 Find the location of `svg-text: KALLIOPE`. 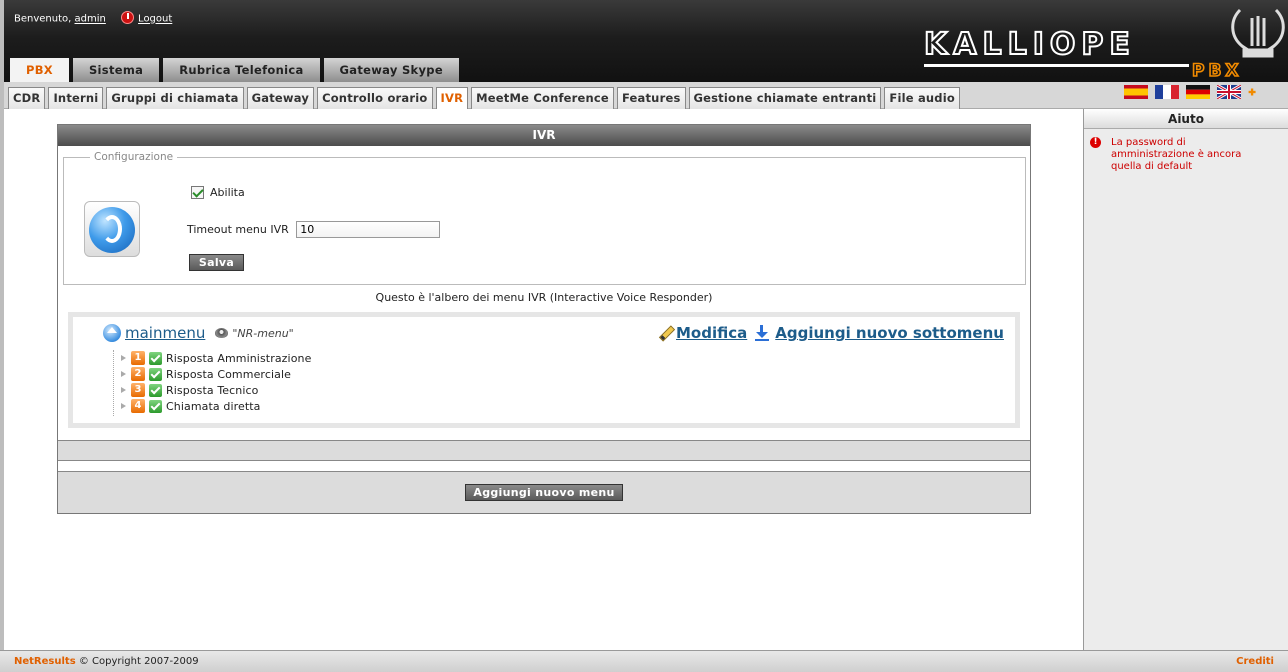

svg-text: KALLIOPE is located at coordinates (1030, 44).